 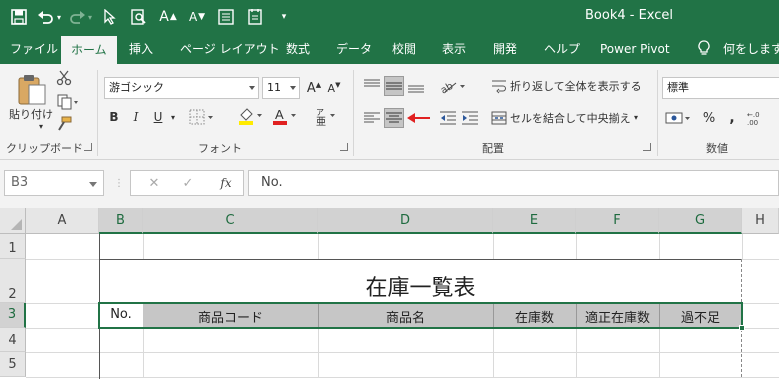 What do you see at coordinates (285, 116) in the screenshot?
I see `font-color-button: A` at bounding box center [285, 116].